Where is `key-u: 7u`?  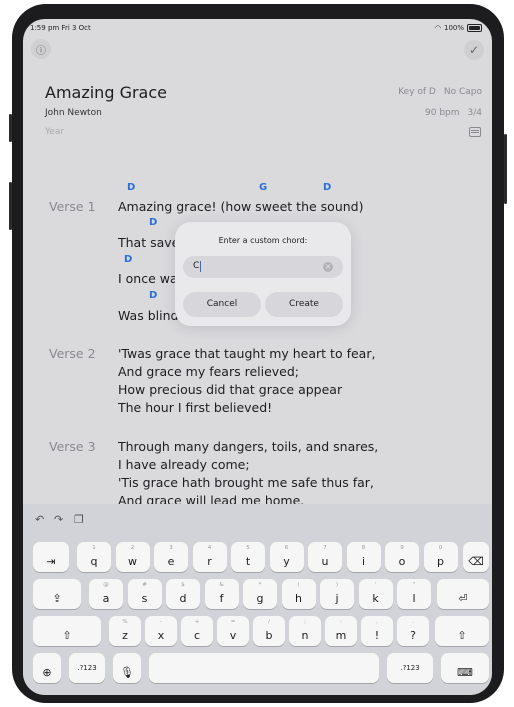
key-u: 7u is located at coordinates (325, 557).